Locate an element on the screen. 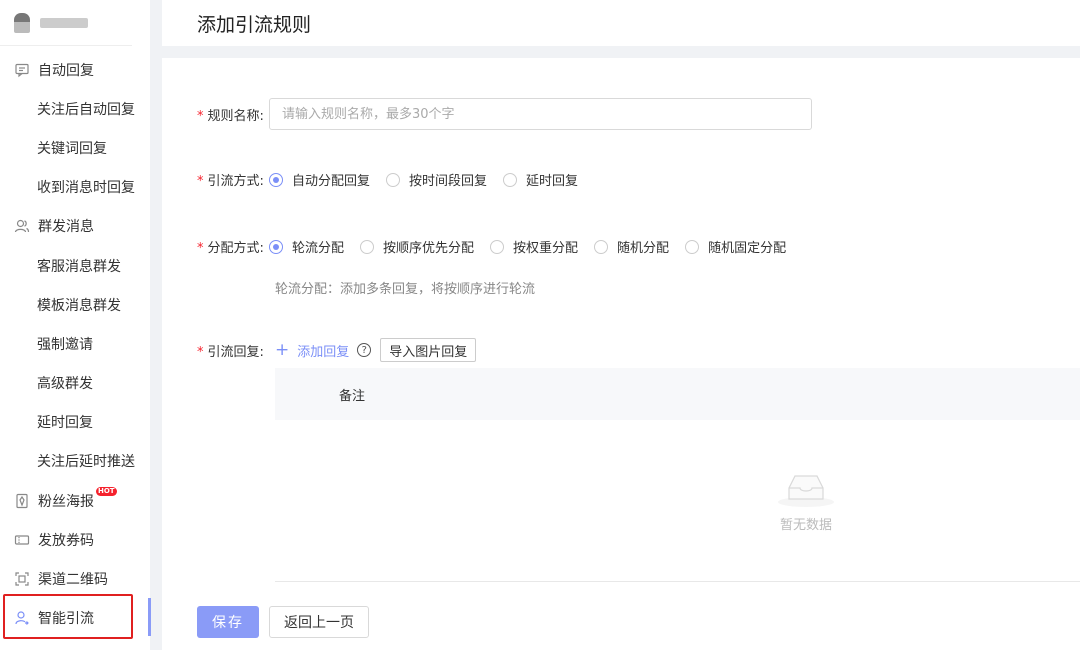 The image size is (1080, 650). radio-by-time: 按时间段回复 is located at coordinates (436, 179).